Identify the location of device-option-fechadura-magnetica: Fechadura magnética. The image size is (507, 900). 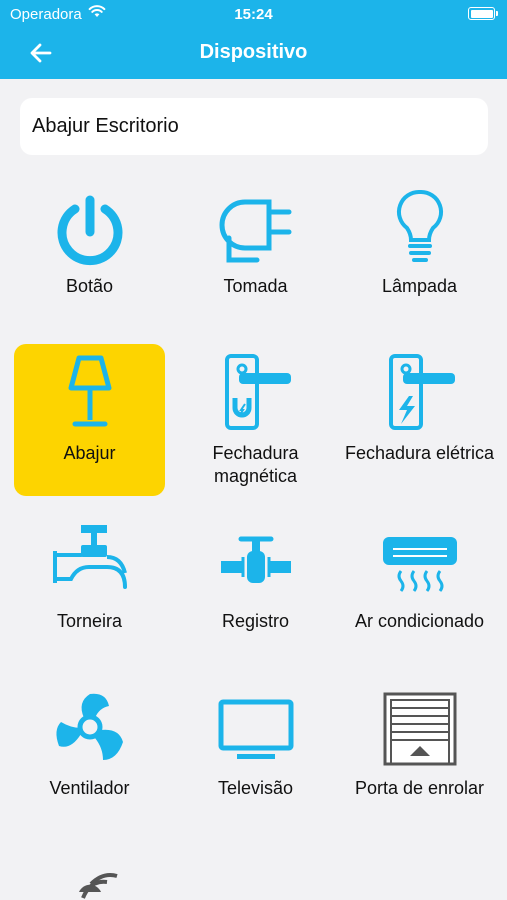
(255, 420).